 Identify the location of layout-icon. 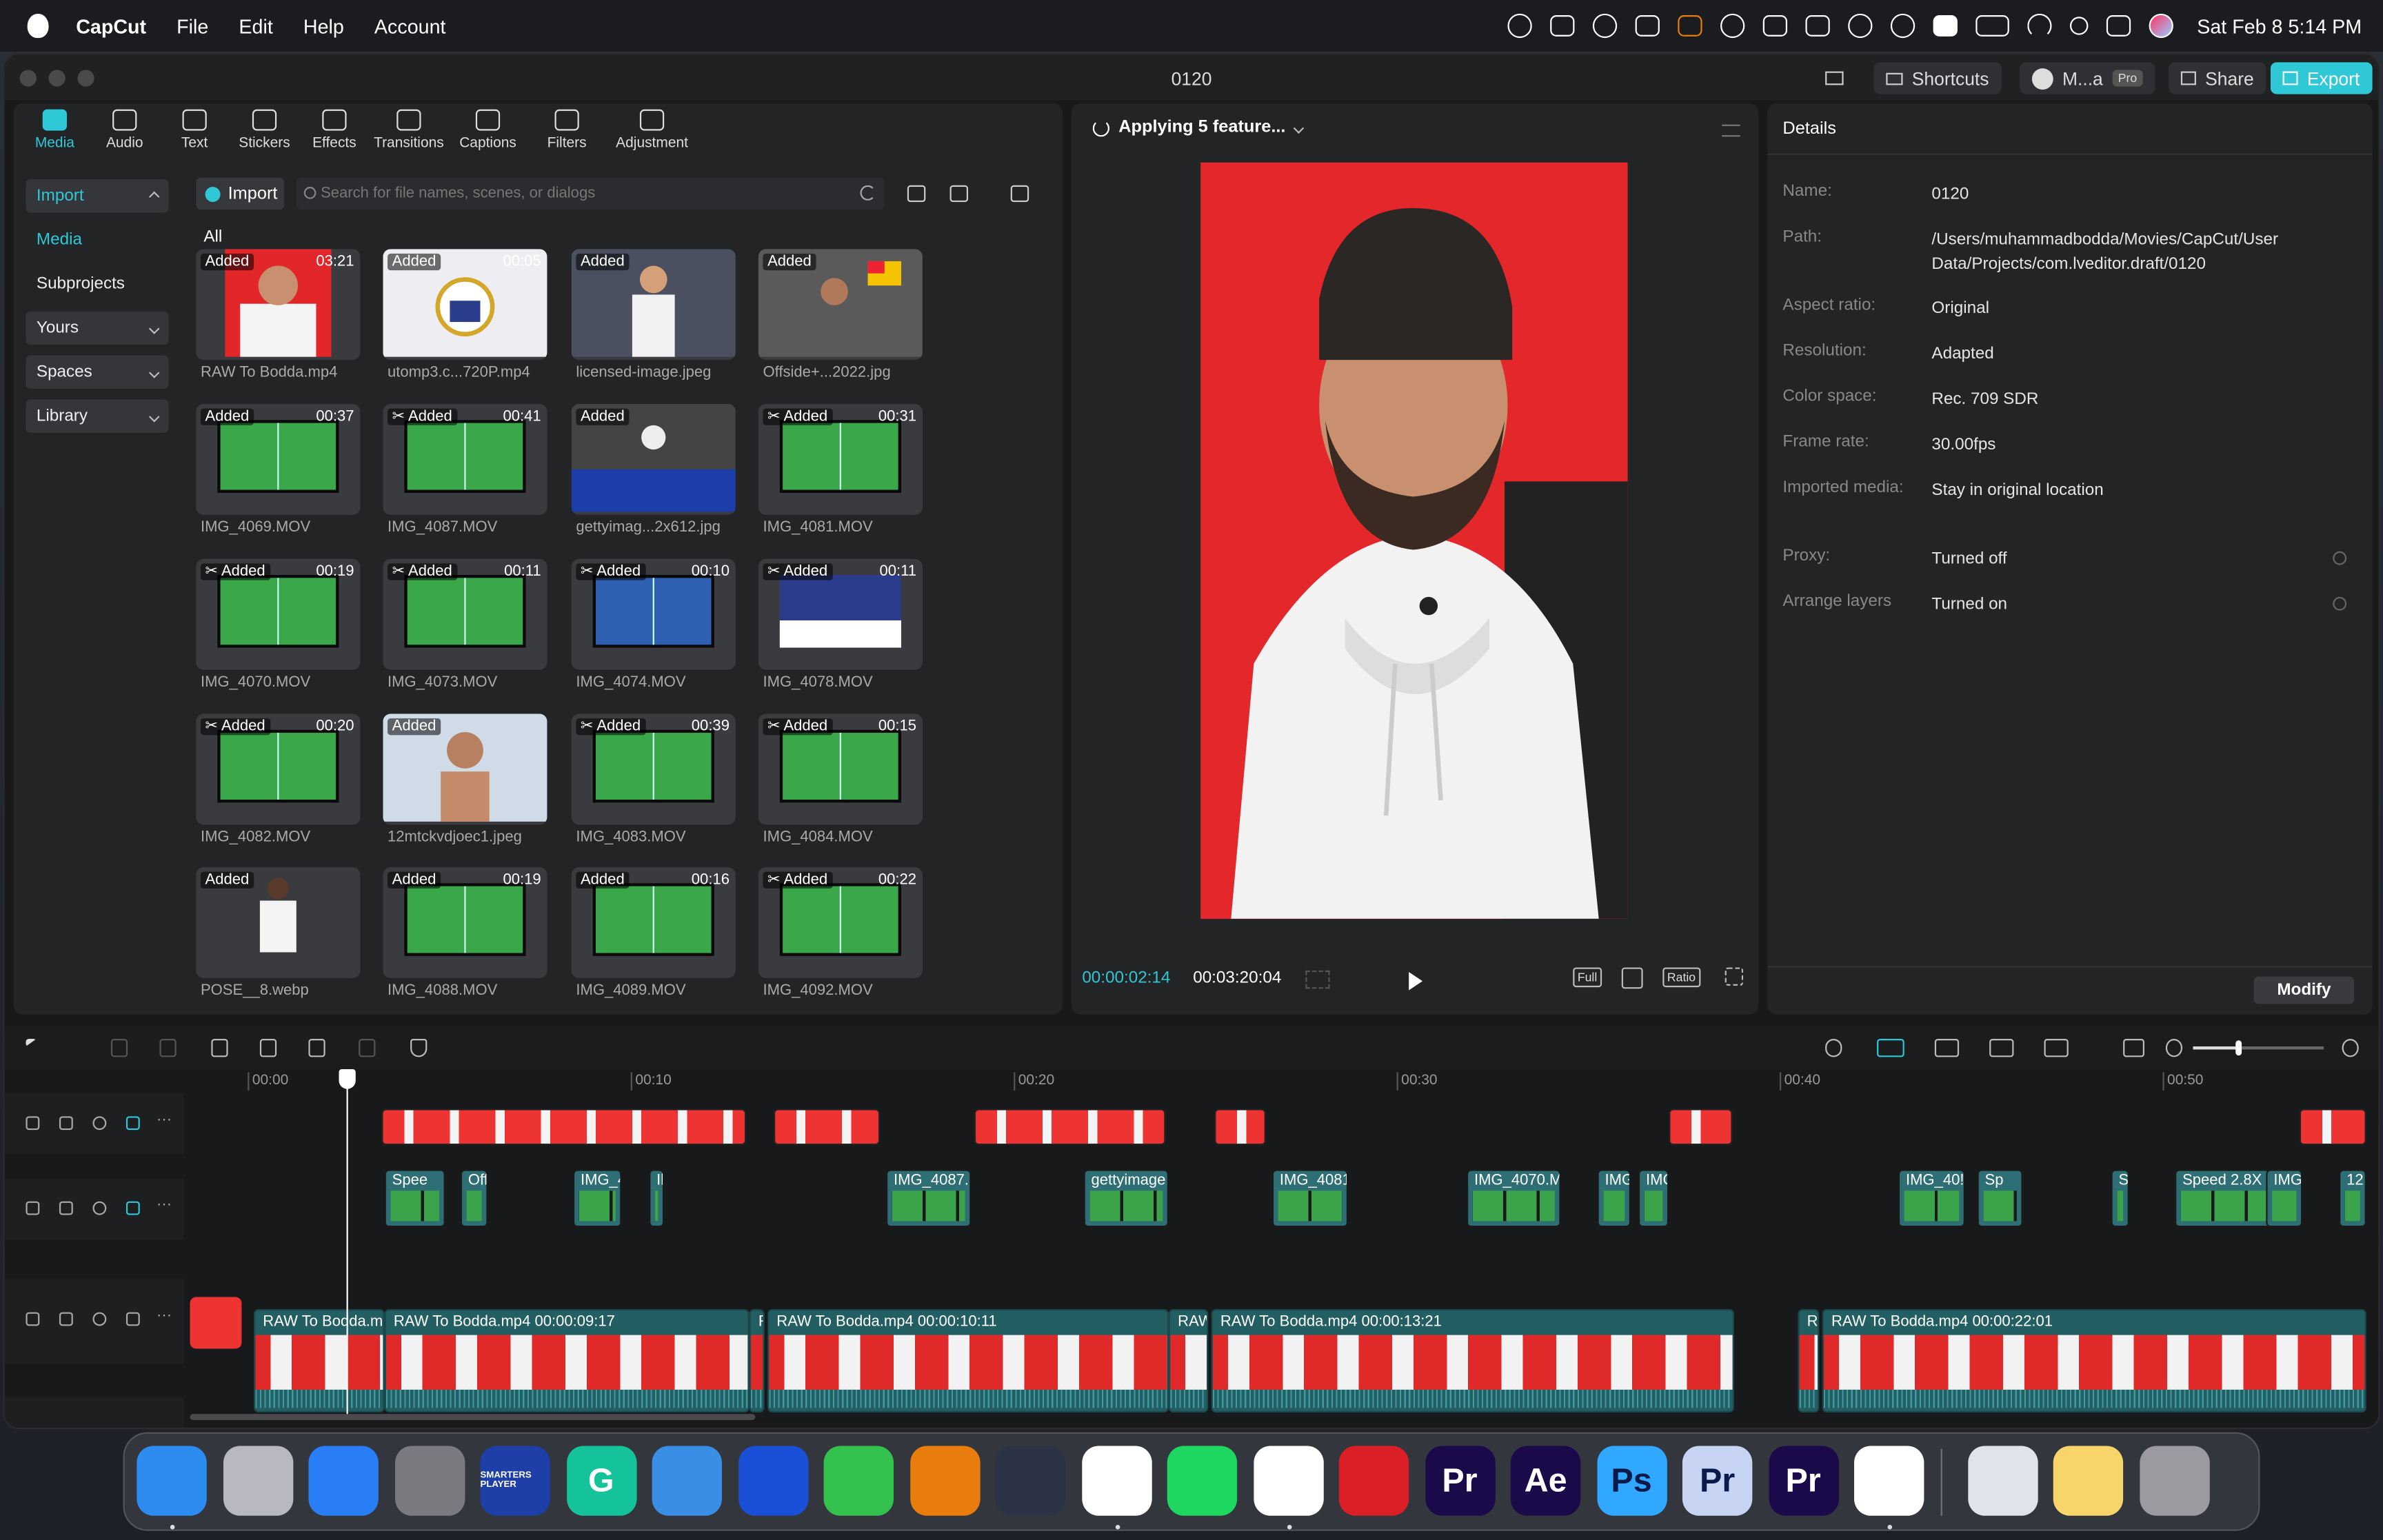
(1834, 78).